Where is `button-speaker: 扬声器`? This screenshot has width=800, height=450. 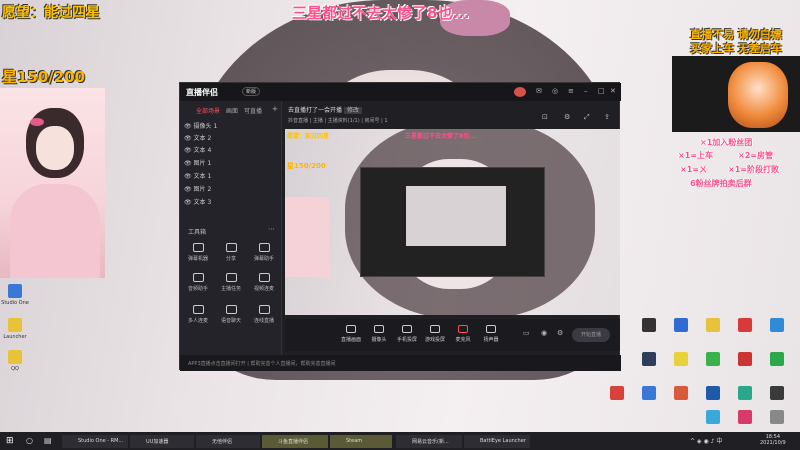 button-speaker: 扬声器 is located at coordinates (491, 334).